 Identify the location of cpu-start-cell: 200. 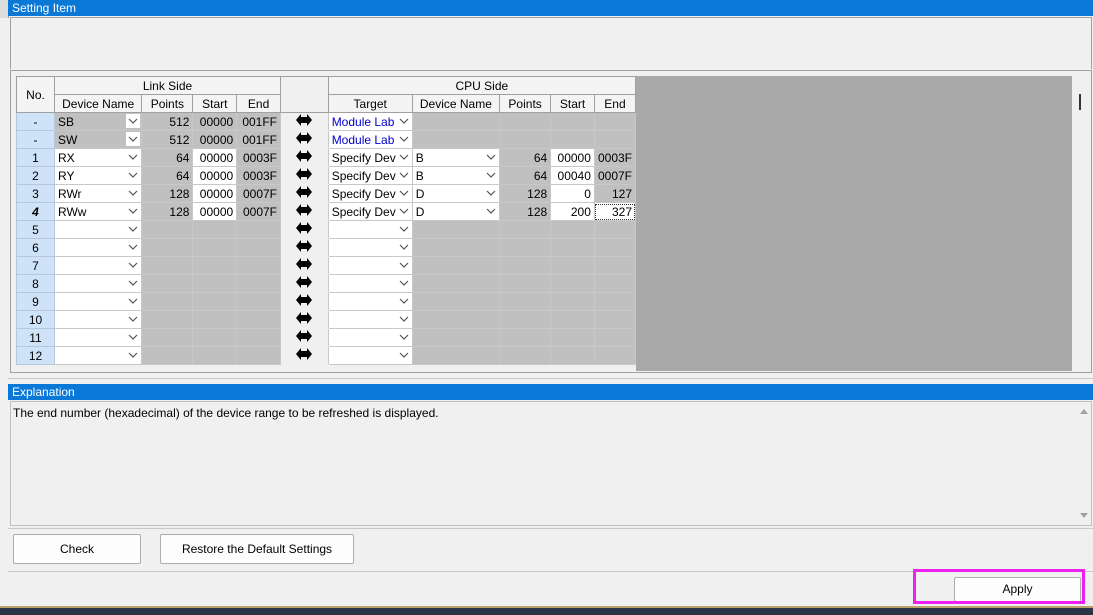
(572, 211).